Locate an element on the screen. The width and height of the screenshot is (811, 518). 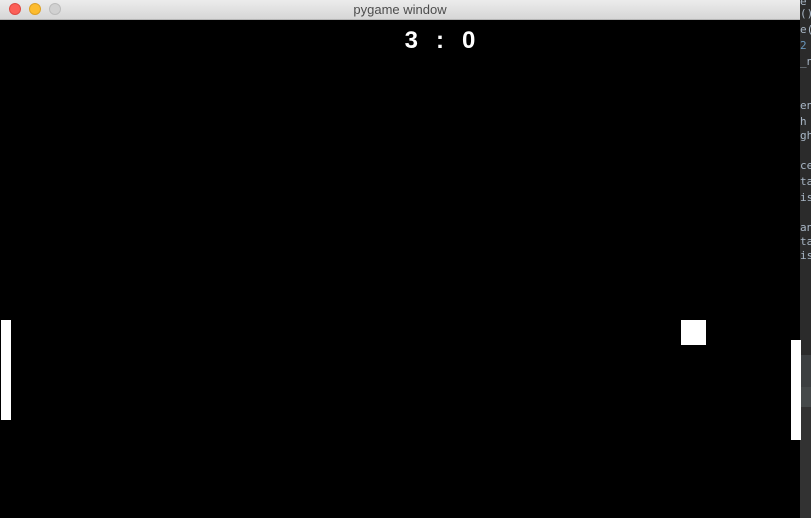
code-line: () is located at coordinates (805, 13).